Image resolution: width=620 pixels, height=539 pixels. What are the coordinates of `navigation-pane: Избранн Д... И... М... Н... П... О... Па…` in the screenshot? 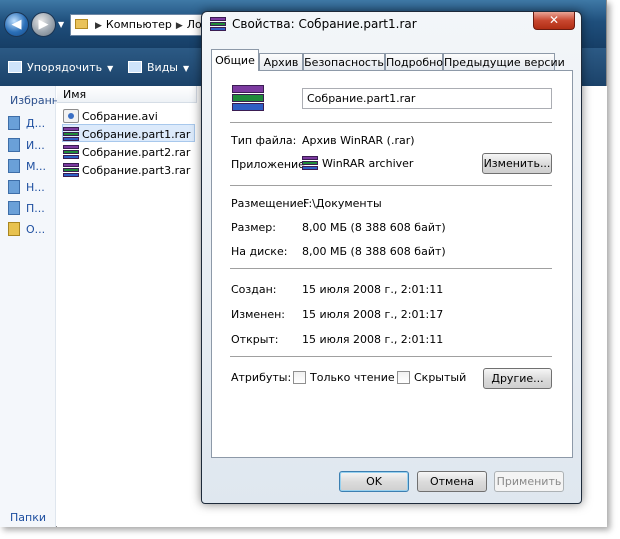 It's located at (29, 306).